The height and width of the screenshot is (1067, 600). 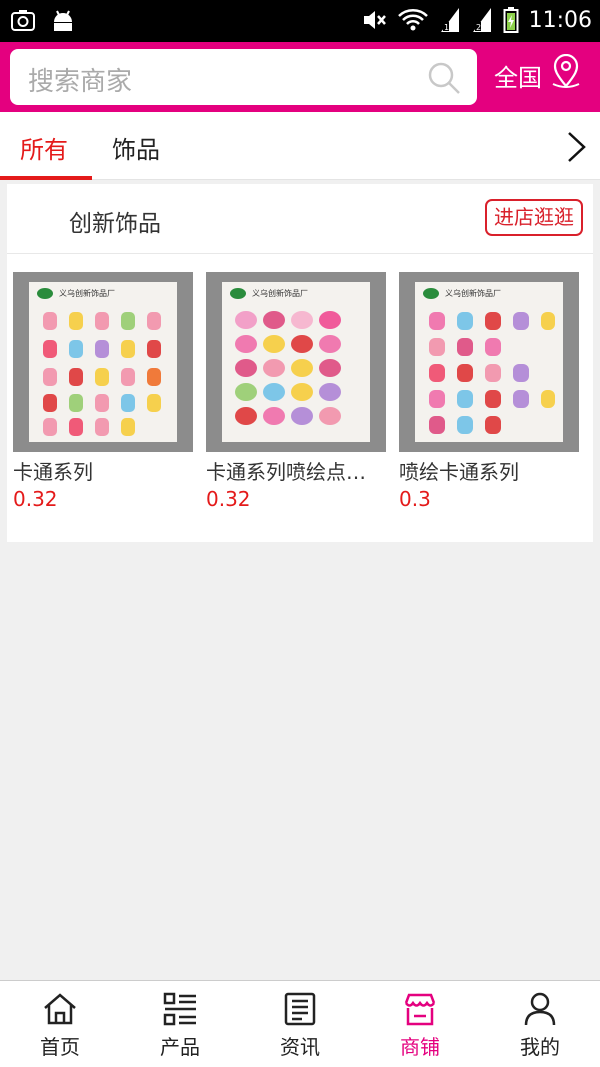 What do you see at coordinates (489, 470) in the screenshot?
I see `product-name: 喷绘卡通系列` at bounding box center [489, 470].